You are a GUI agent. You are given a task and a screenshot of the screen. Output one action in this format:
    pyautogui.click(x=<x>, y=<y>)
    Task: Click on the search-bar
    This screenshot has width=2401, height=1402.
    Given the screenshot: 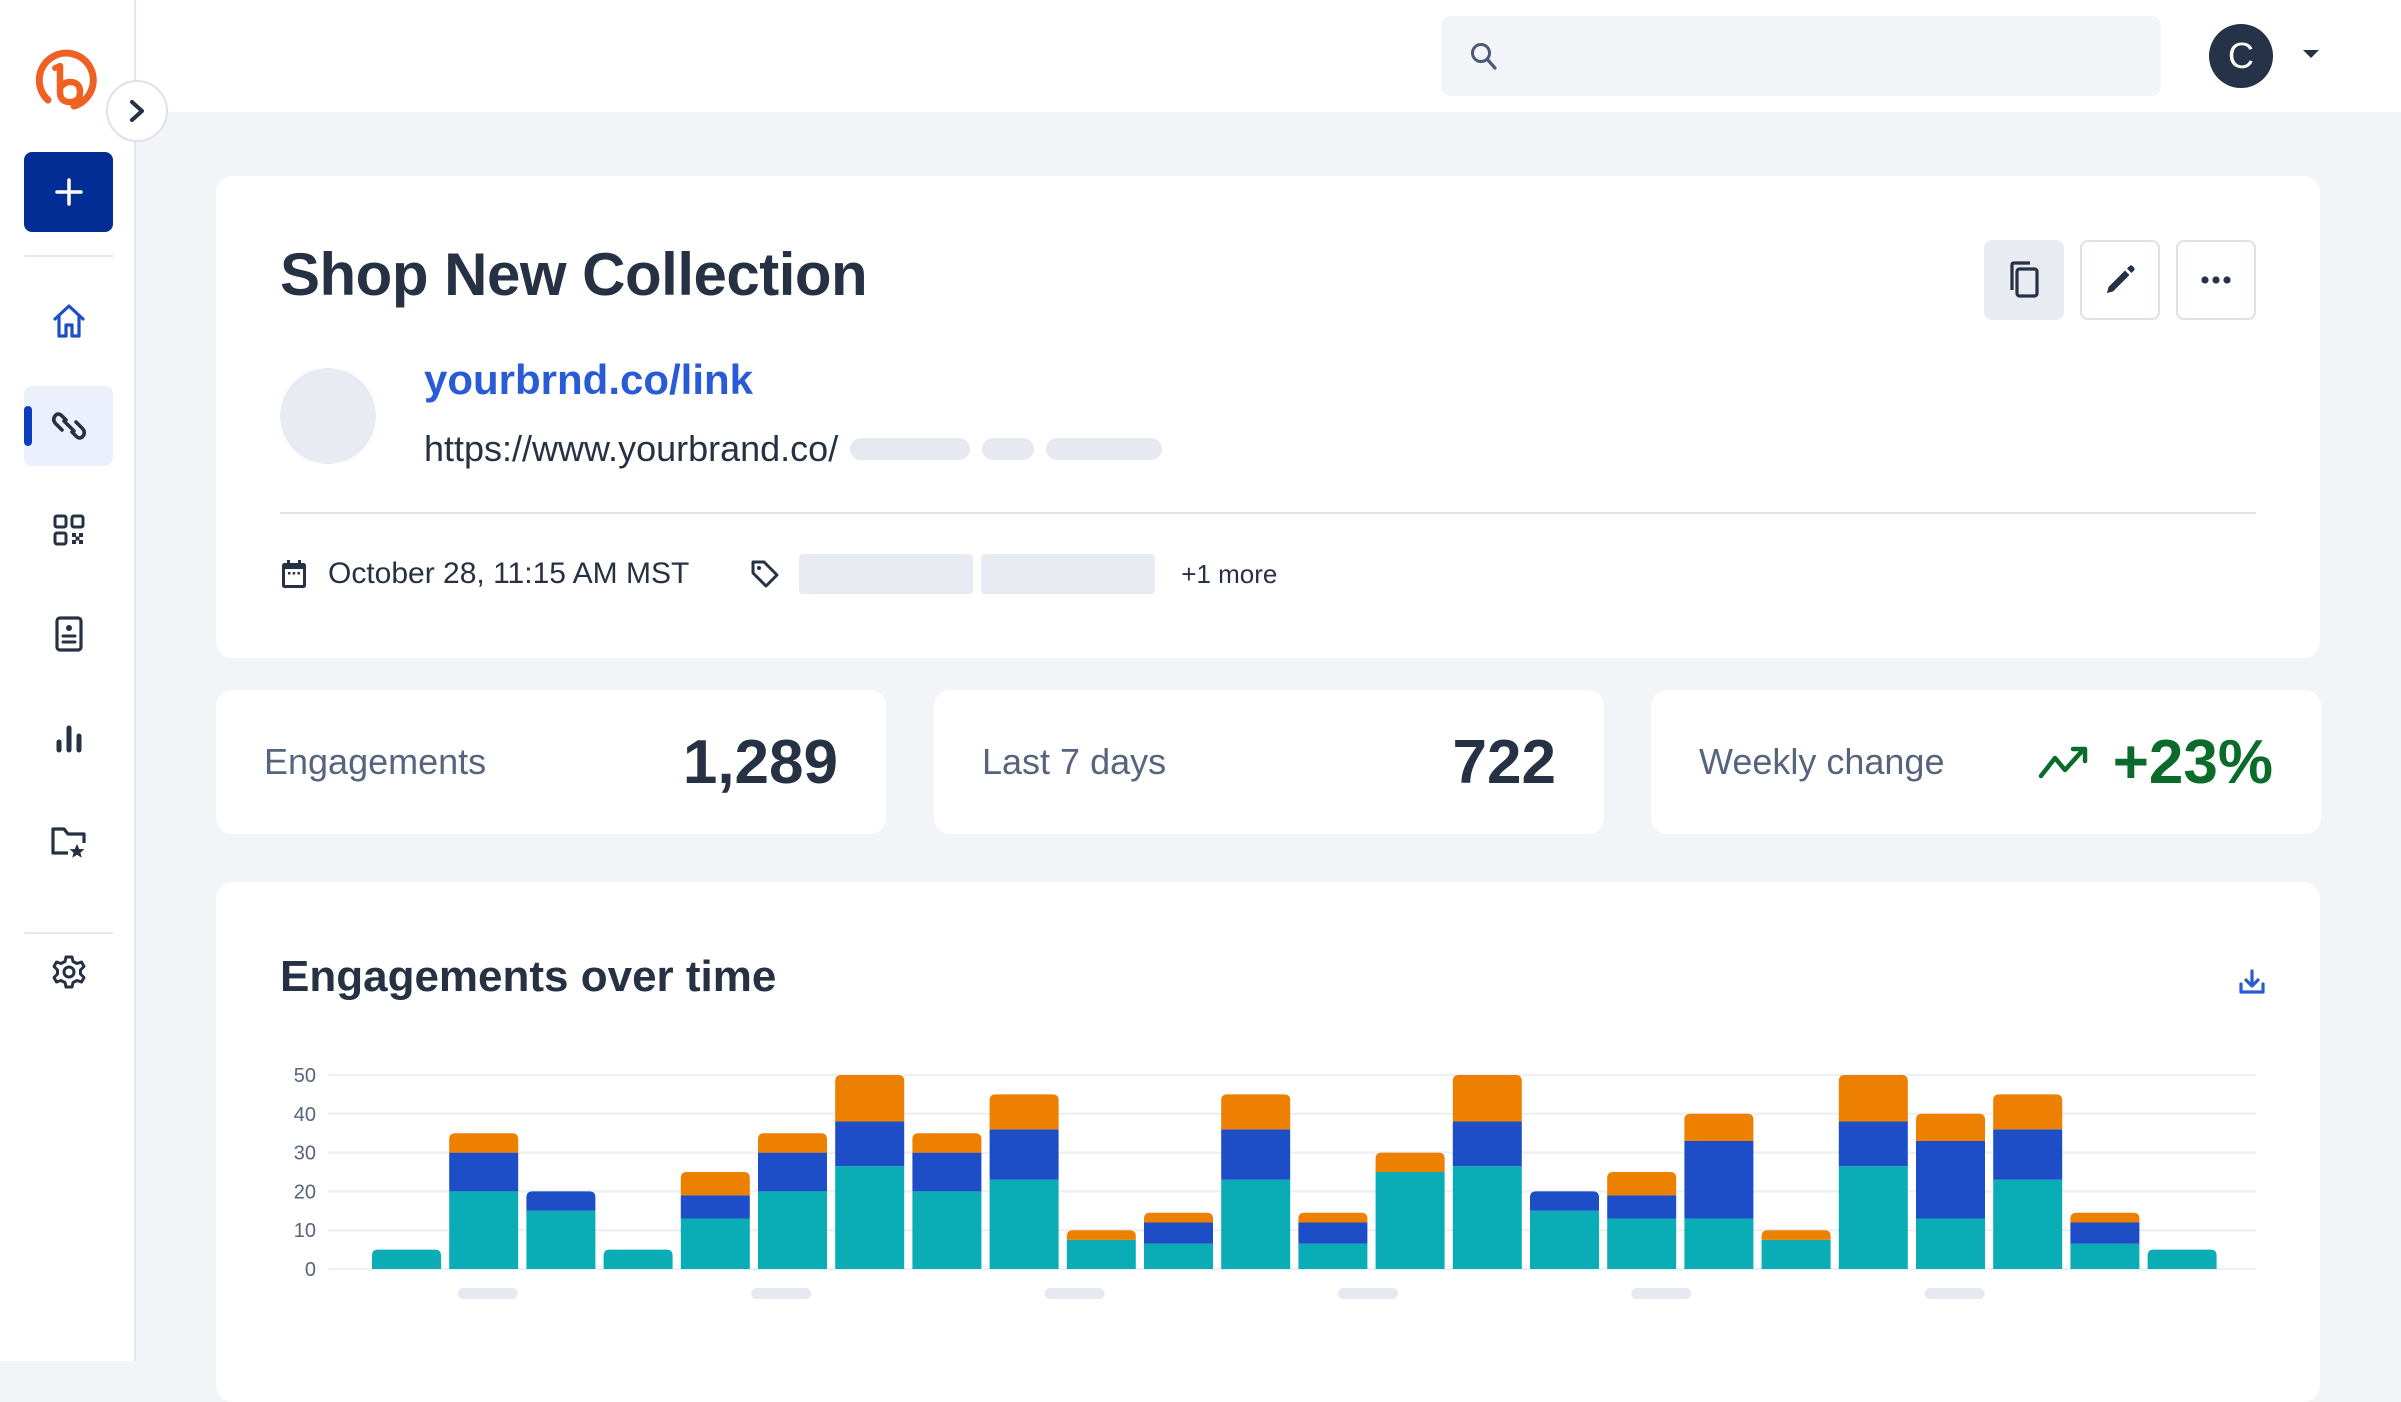 What is the action you would take?
    pyautogui.click(x=1801, y=56)
    